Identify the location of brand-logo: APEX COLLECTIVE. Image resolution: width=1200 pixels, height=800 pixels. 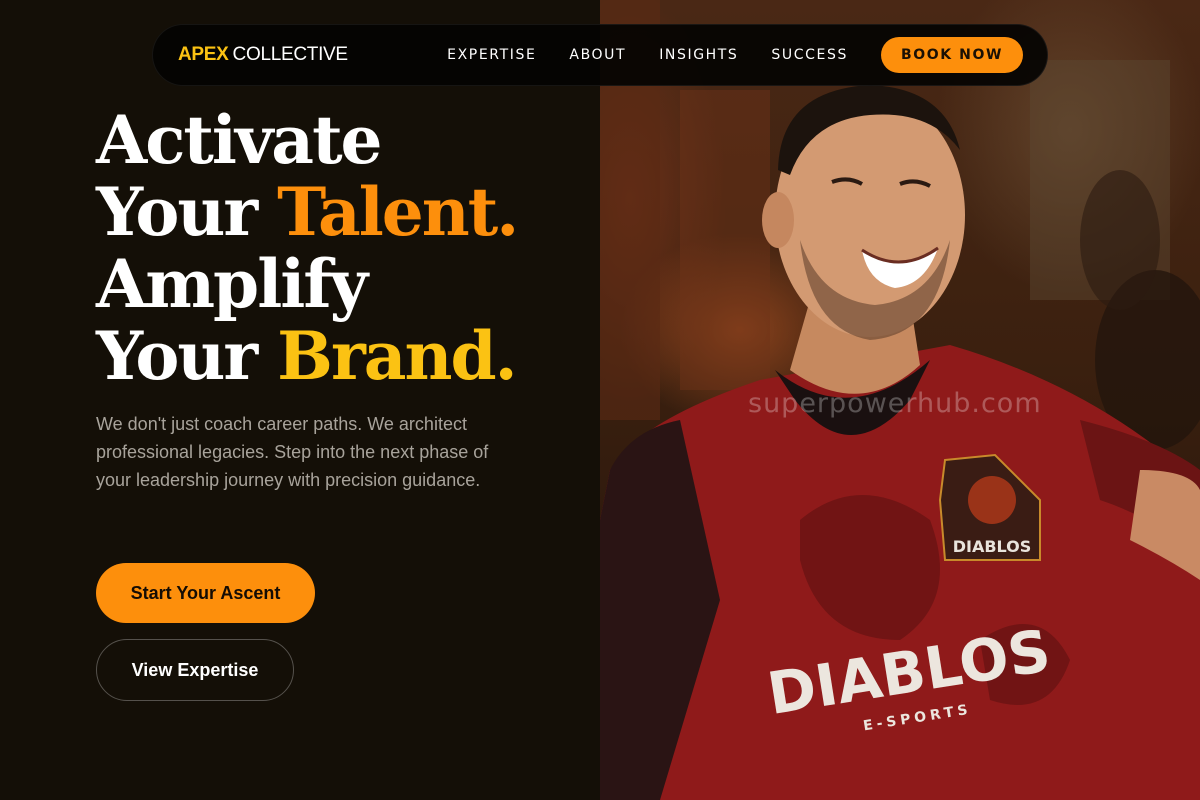
(263, 55).